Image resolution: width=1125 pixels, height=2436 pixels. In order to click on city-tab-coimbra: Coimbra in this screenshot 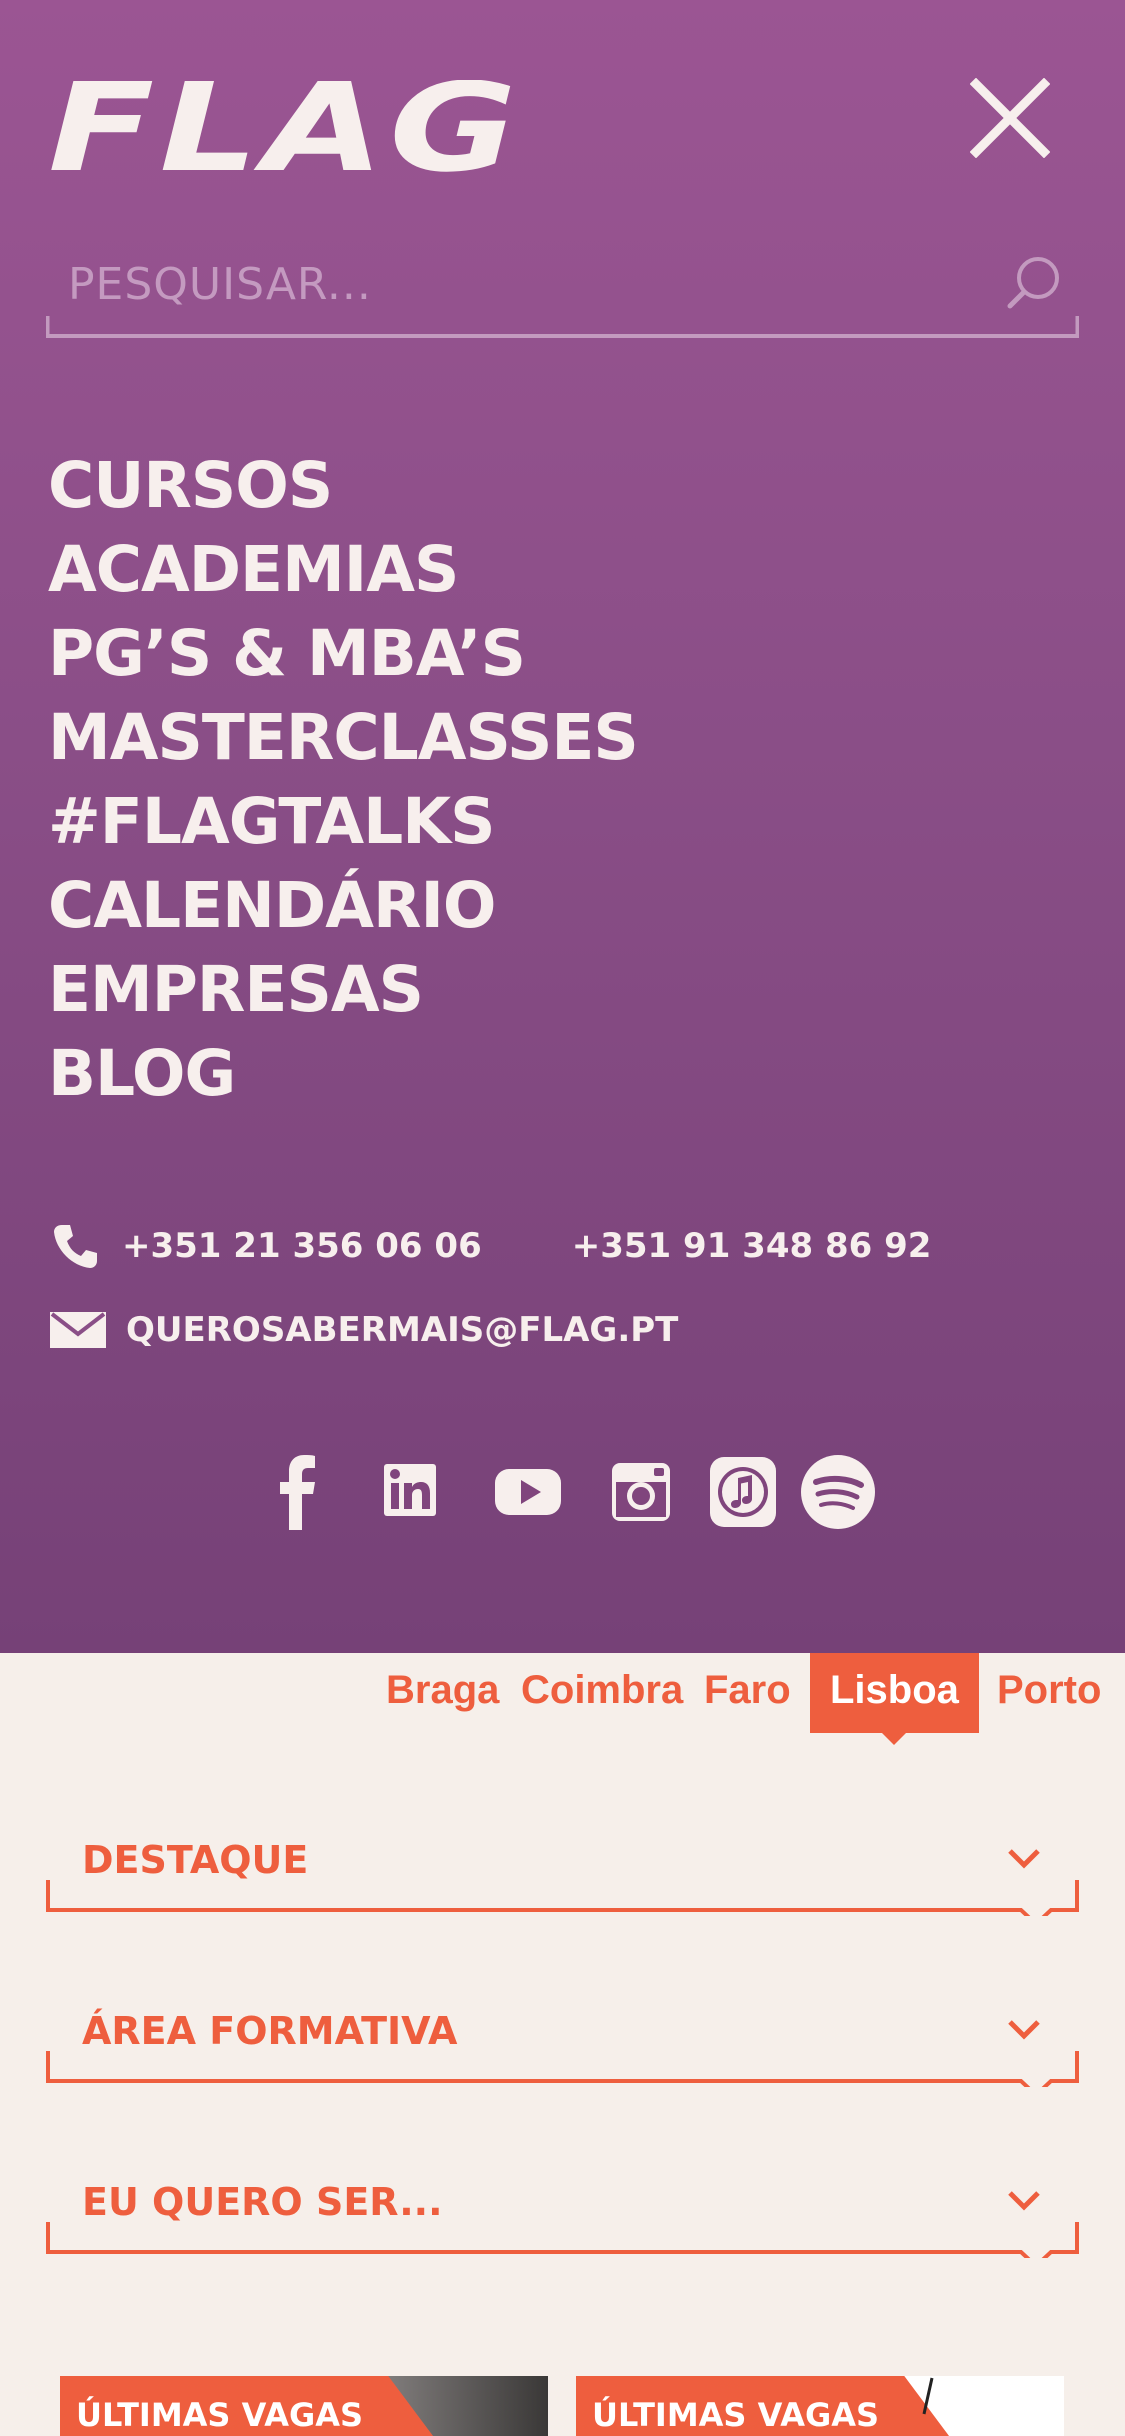, I will do `click(602, 1693)`.